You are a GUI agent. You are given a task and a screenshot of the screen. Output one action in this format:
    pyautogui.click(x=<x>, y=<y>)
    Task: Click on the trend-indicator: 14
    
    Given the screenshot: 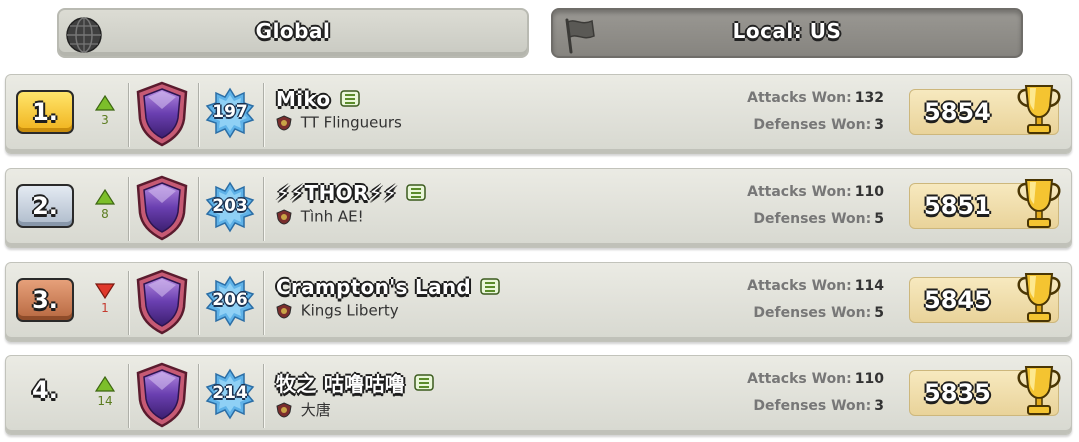 What is the action you would take?
    pyautogui.click(x=105, y=392)
    